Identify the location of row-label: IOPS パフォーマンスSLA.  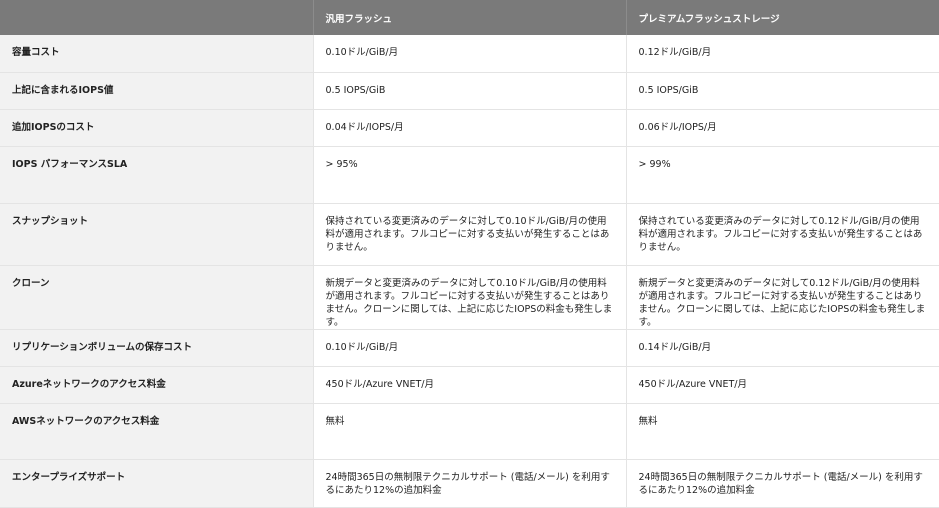
(157, 175).